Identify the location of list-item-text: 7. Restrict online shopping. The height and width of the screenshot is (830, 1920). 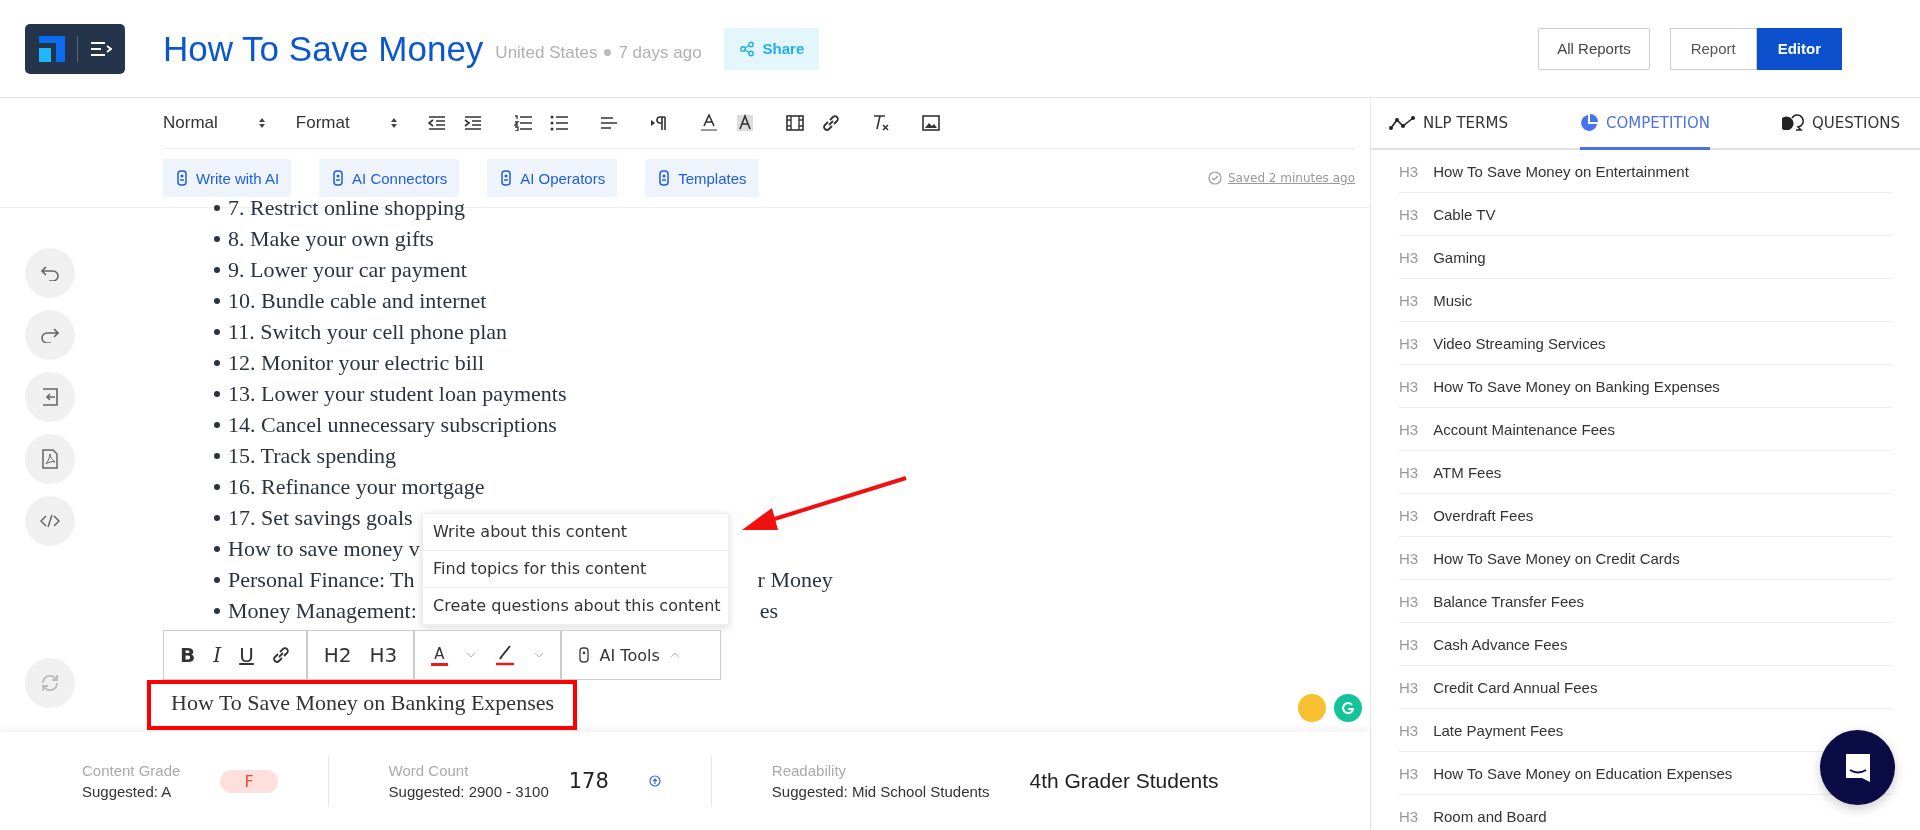
(347, 208).